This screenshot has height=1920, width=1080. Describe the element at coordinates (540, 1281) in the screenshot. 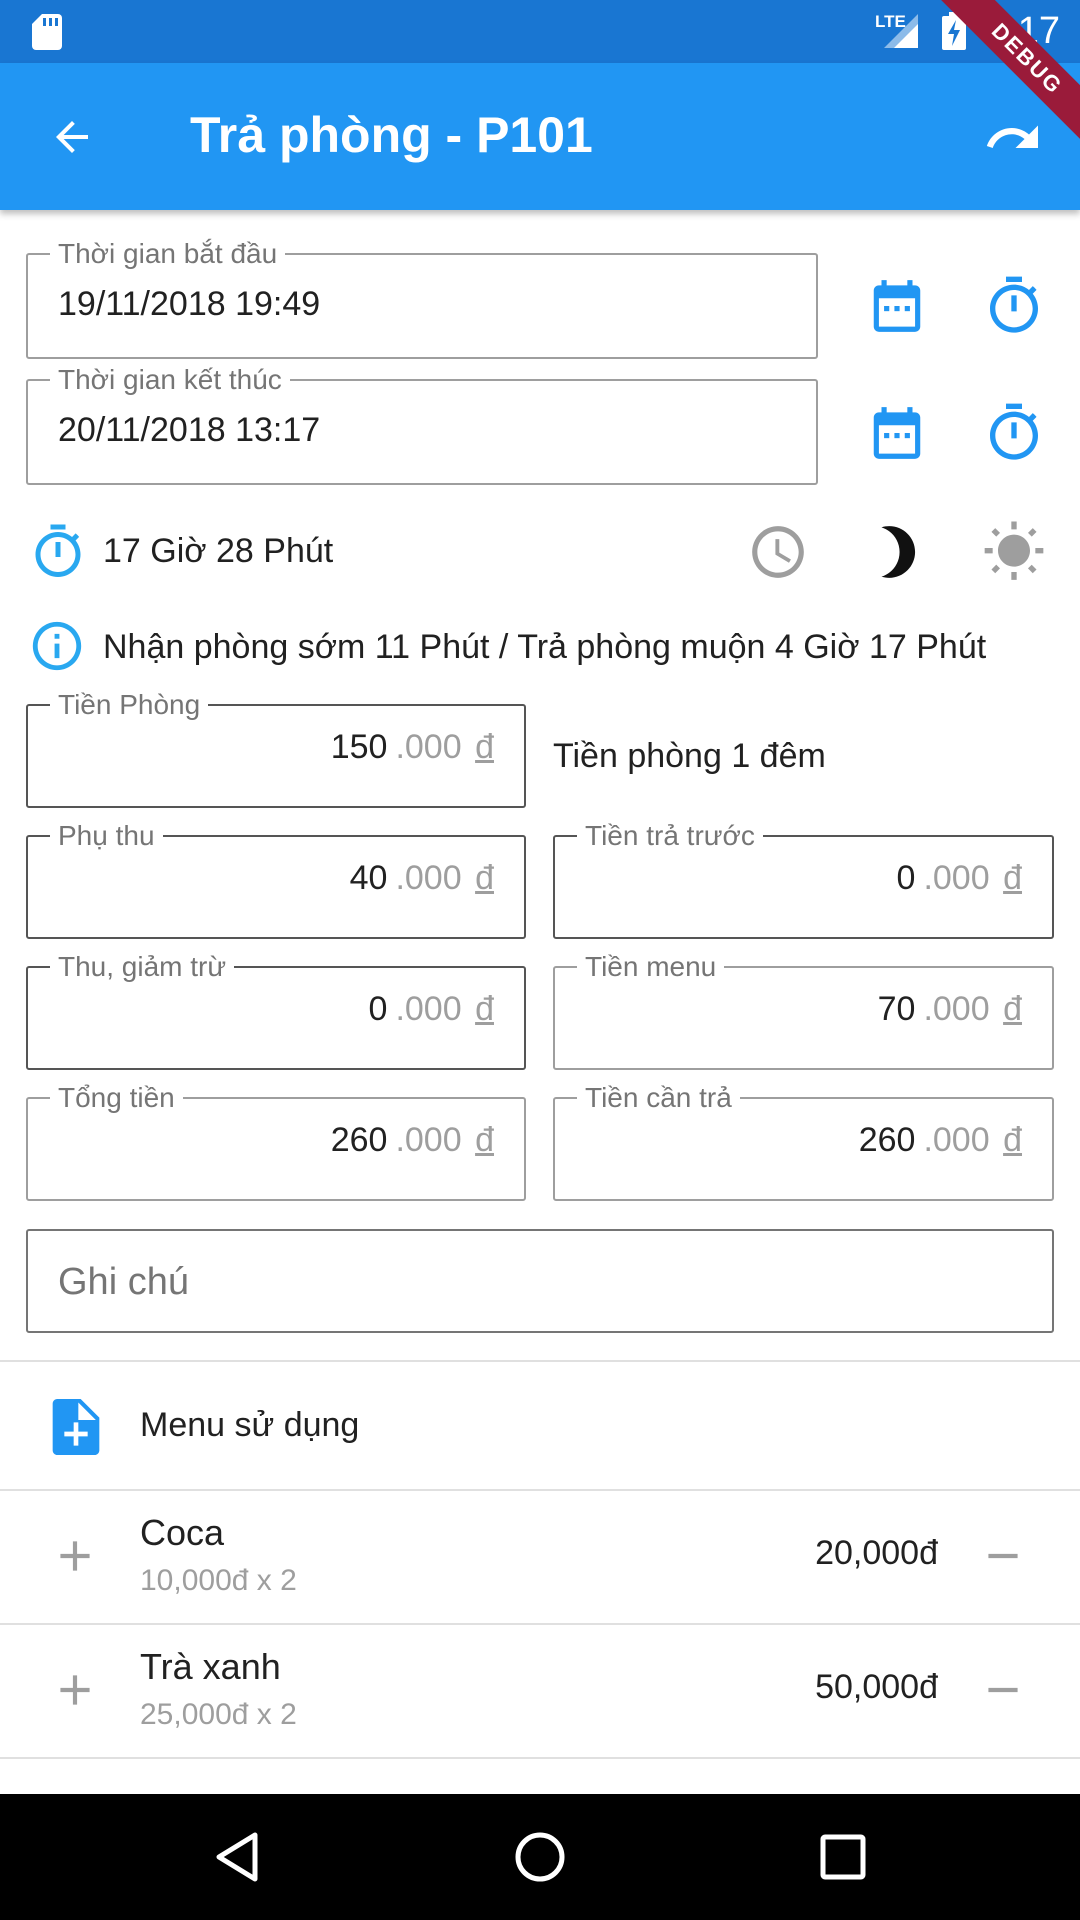

I see `note-input: Ghi chú` at that location.